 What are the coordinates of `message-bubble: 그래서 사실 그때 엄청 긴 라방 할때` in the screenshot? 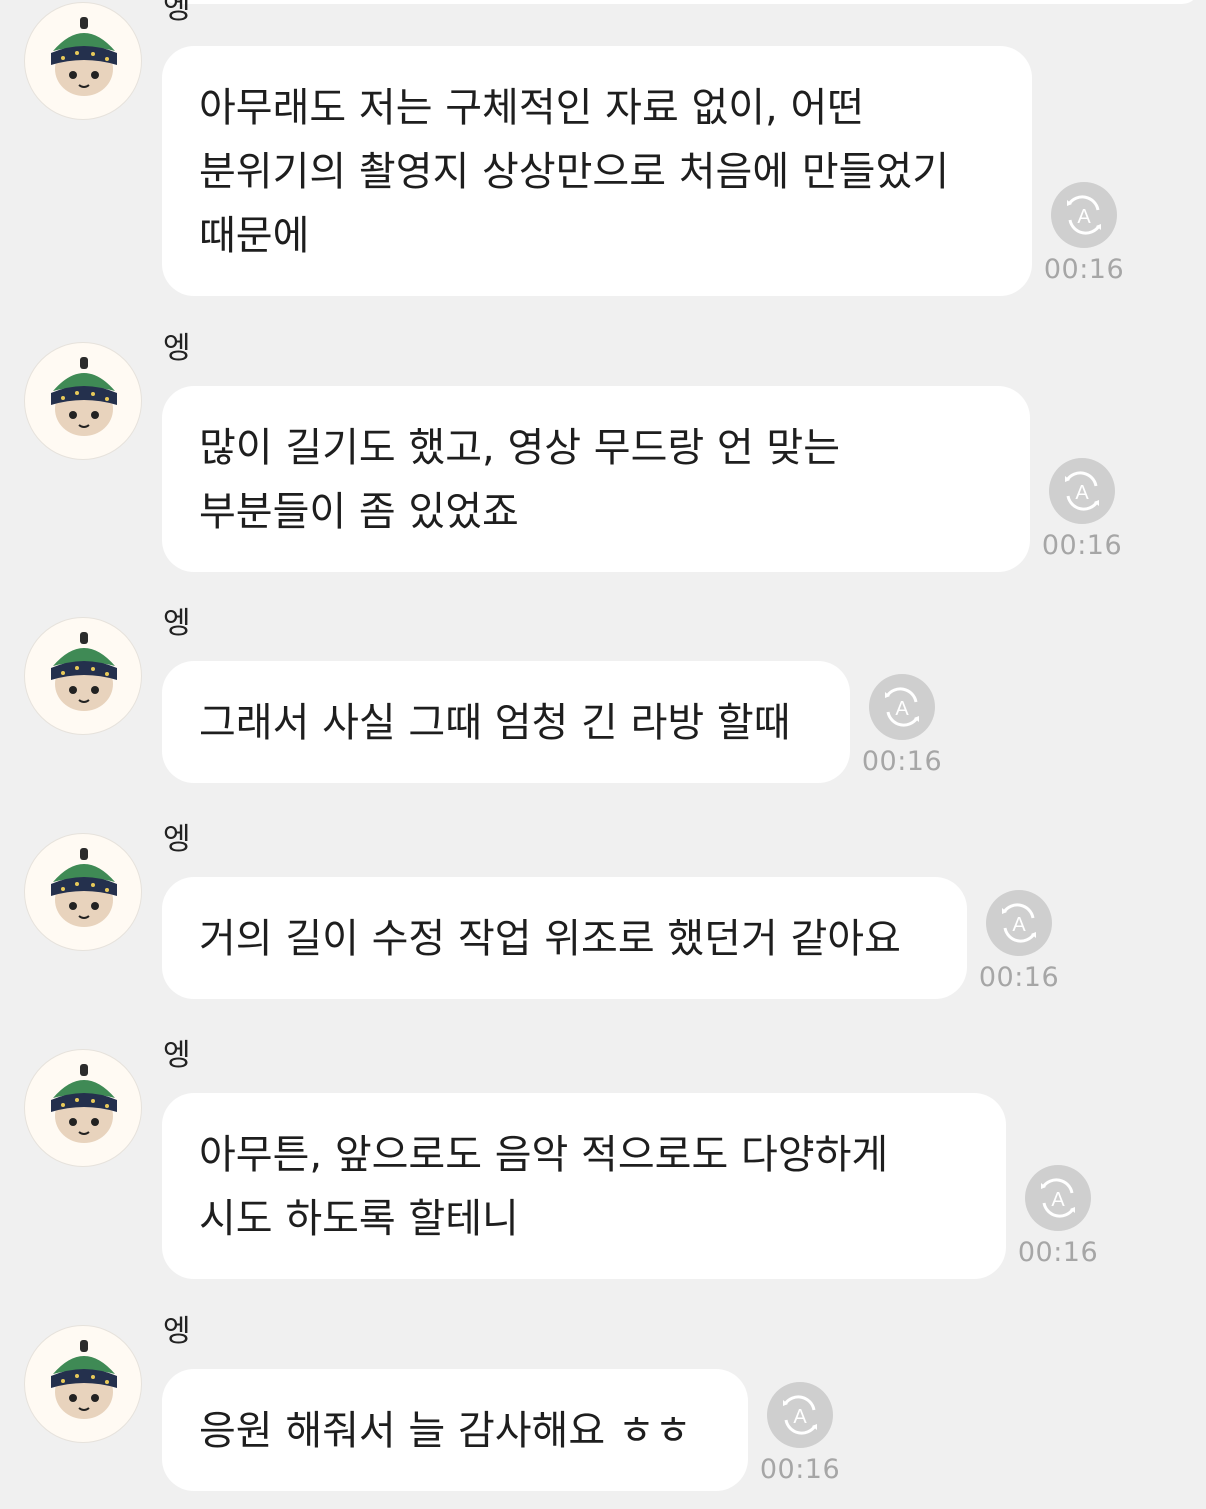 It's located at (506, 722).